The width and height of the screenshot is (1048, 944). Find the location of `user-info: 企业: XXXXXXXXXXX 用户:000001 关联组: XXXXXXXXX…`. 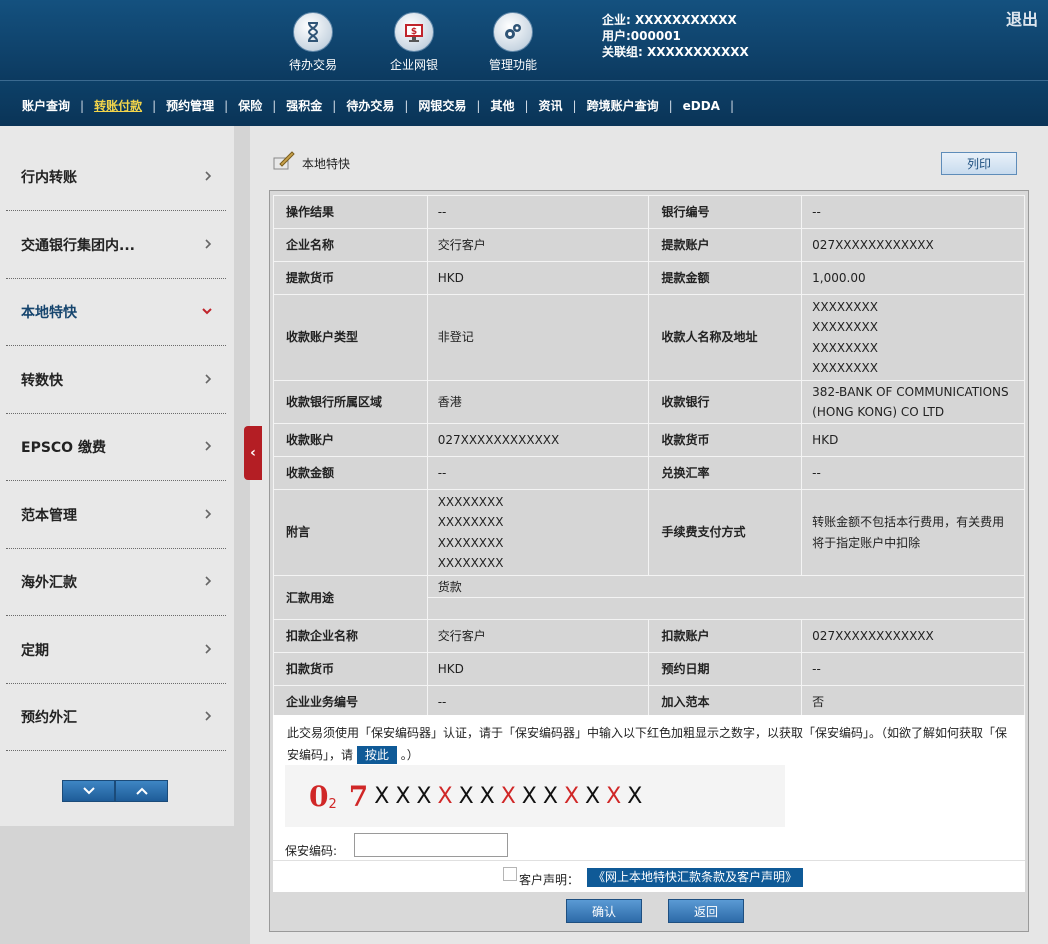

user-info: 企业: XXXXXXXXXXX 用户:000001 关联组: XXXXXXXXX… is located at coordinates (675, 36).